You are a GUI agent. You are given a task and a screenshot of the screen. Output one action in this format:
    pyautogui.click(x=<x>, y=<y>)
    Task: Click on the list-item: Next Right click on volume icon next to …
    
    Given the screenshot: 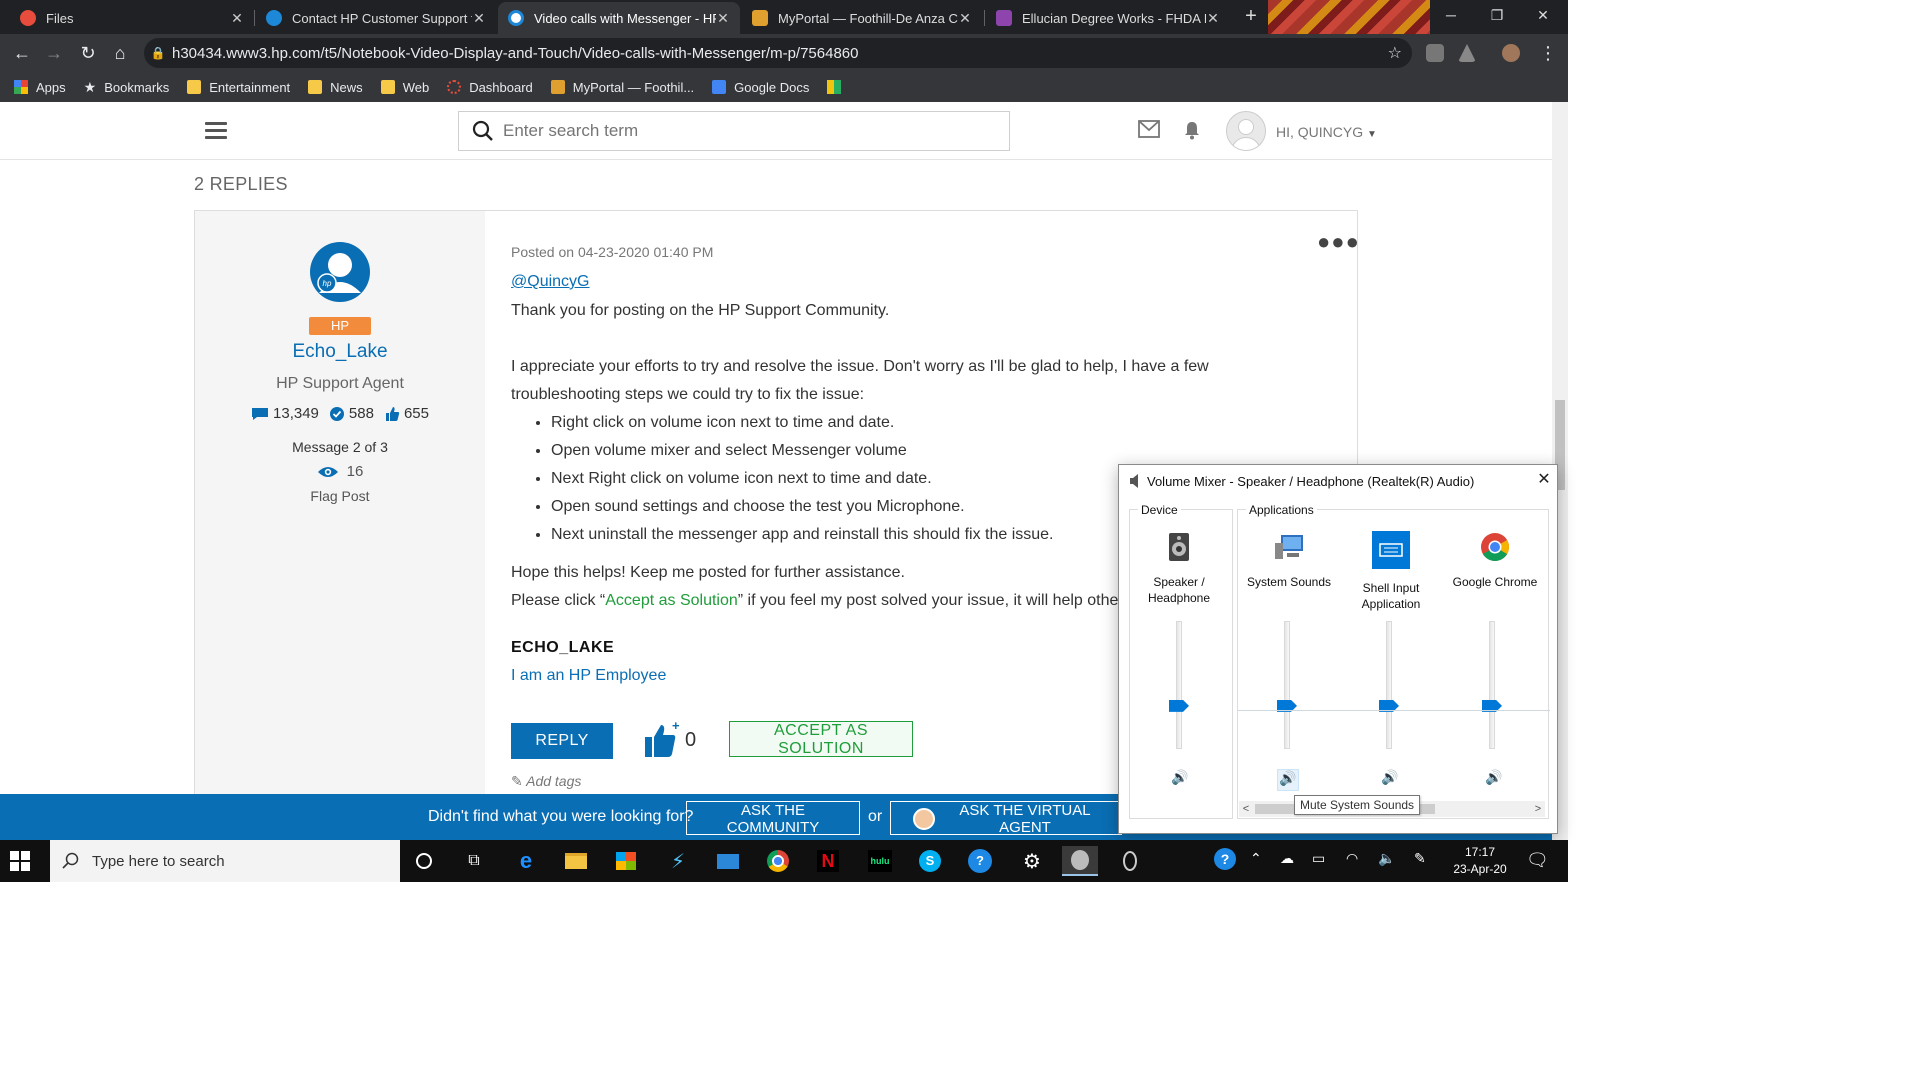 What is the action you would take?
    pyautogui.click(x=802, y=479)
    